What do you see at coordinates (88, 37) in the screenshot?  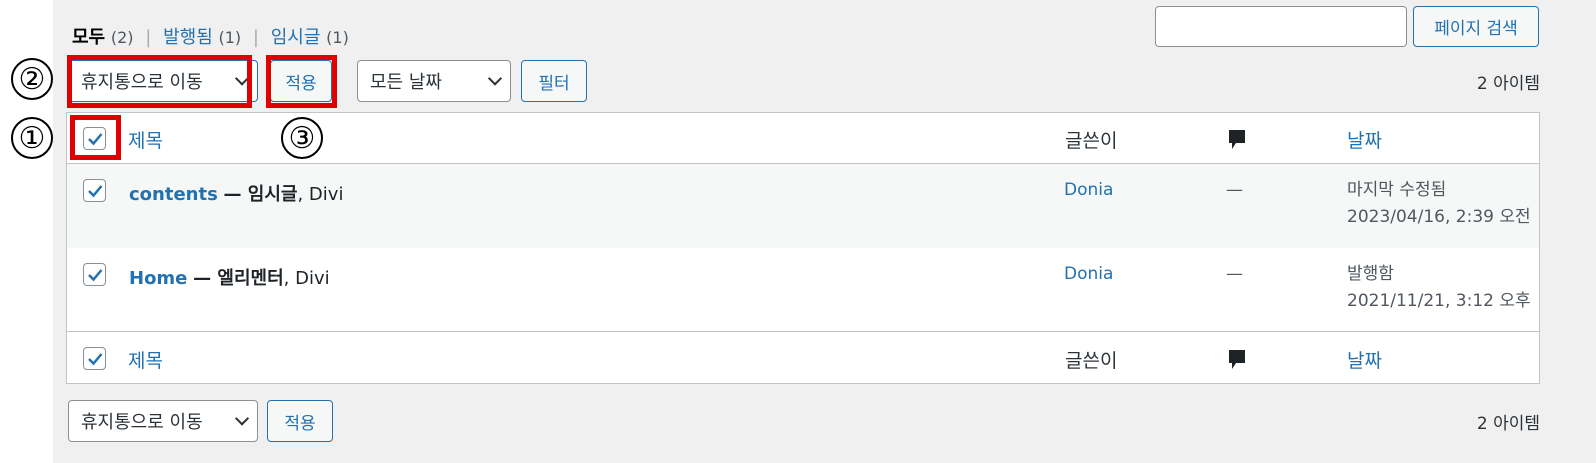 I see `status-all-link: 모두` at bounding box center [88, 37].